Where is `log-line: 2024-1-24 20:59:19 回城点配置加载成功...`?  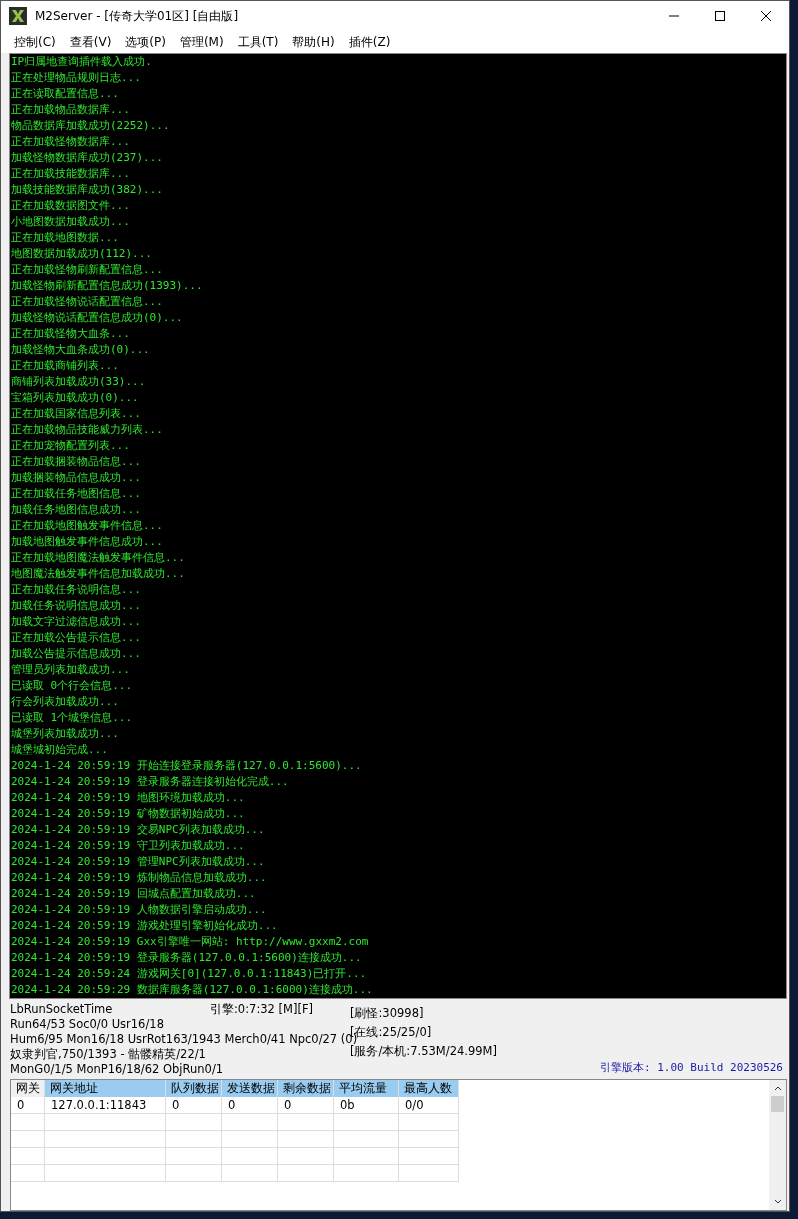
log-line: 2024-1-24 20:59:19 回城点配置加载成功... is located at coordinates (133, 894).